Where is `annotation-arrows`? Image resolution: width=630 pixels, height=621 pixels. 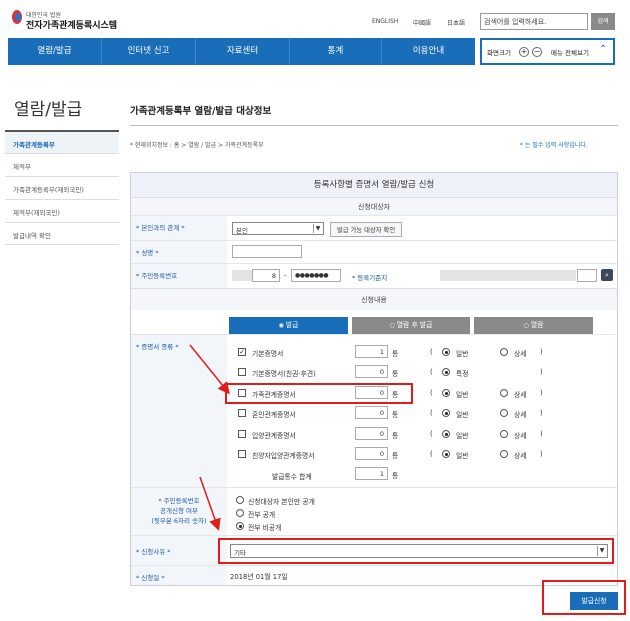 annotation-arrows is located at coordinates (209, 437).